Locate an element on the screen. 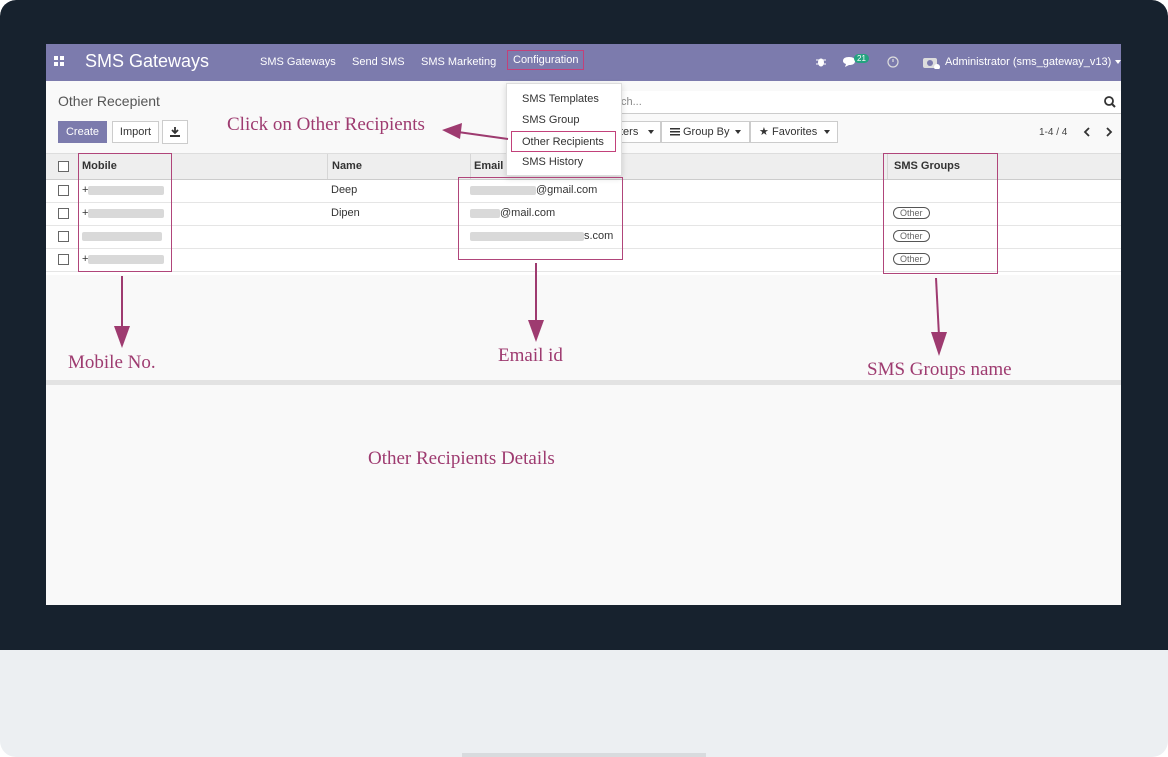 Image resolution: width=1168 pixels, height=757 pixels. monitor-stand-edge is located at coordinates (584, 755).